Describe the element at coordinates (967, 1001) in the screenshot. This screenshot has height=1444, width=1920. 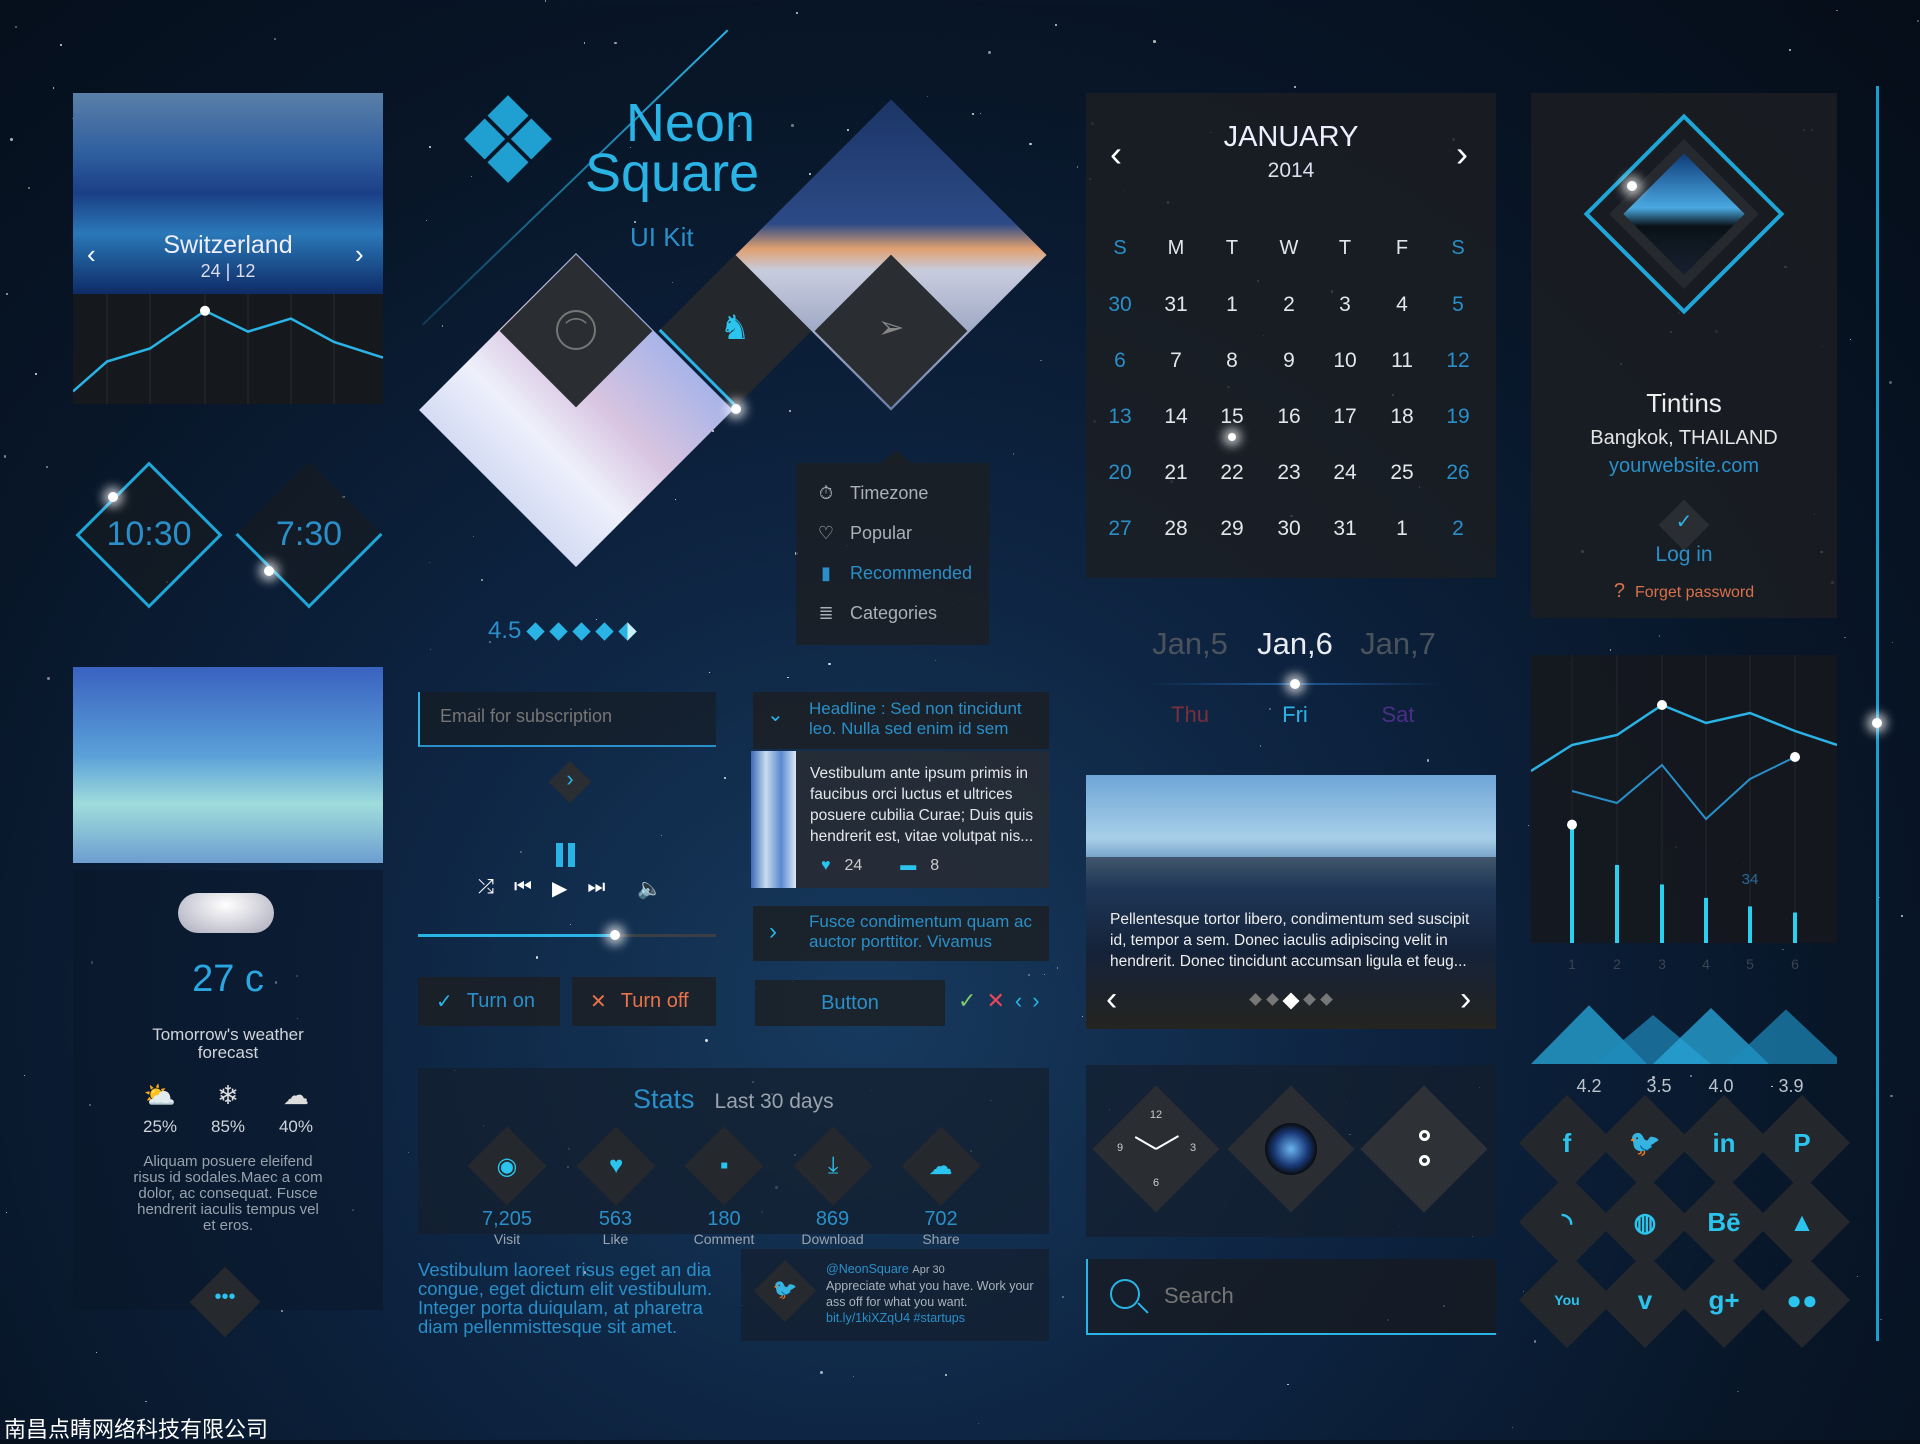
I see `check-icon: ✓` at that location.